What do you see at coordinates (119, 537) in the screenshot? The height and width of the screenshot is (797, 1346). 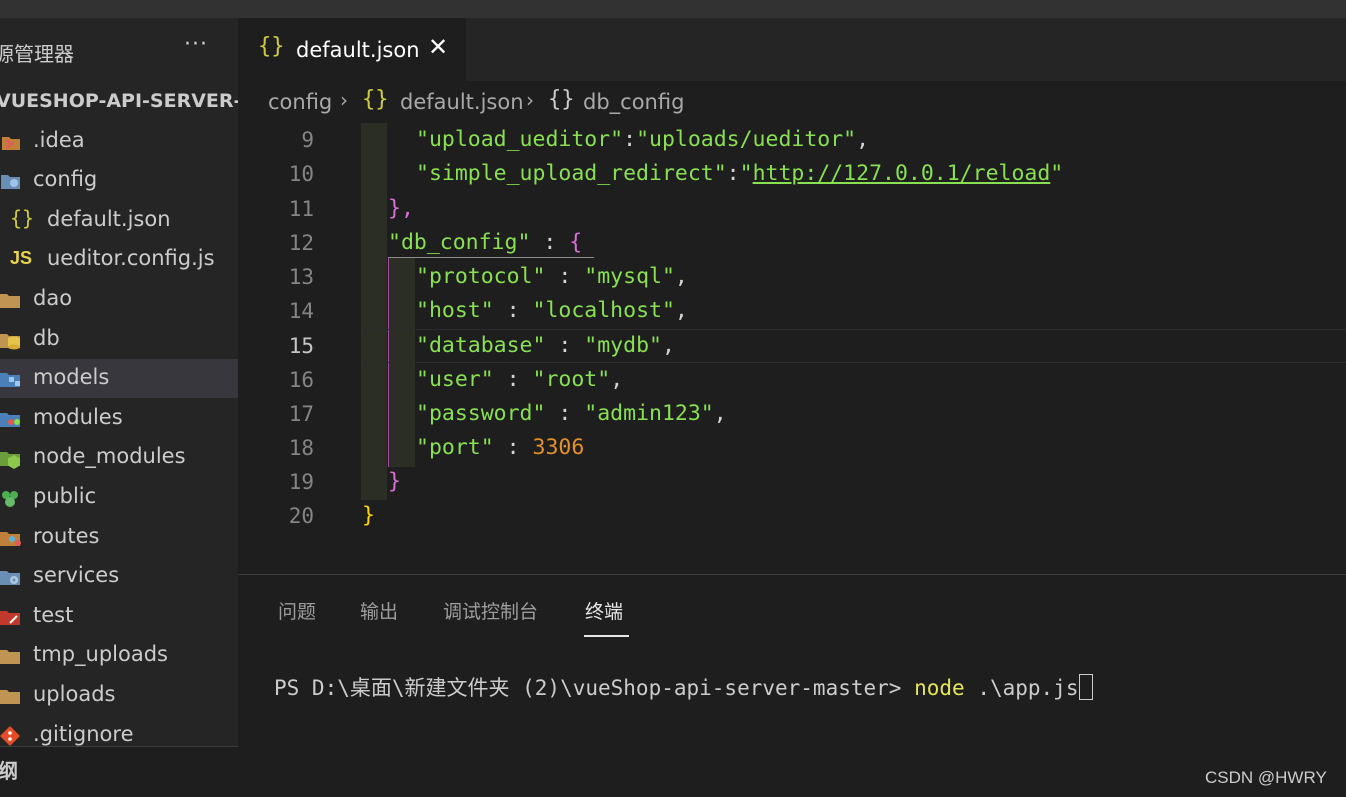 I see `tree-item-routes: routes` at bounding box center [119, 537].